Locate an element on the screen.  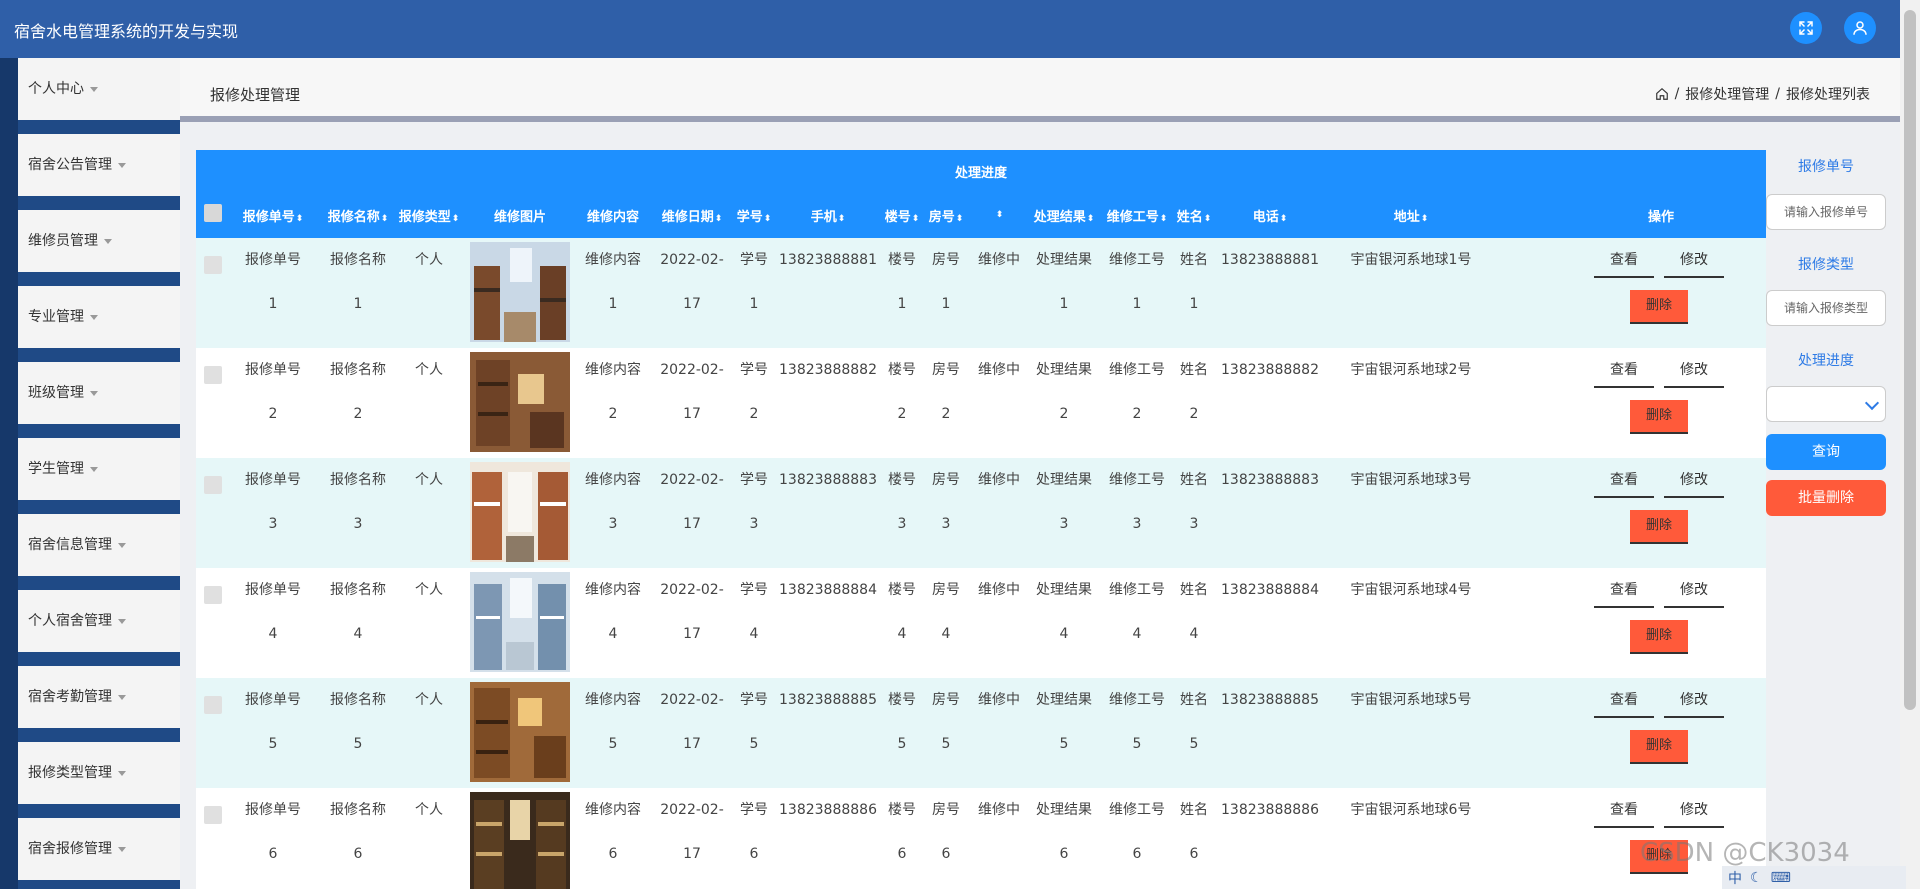
cell-content-2: 1 is located at coordinates (613, 304).